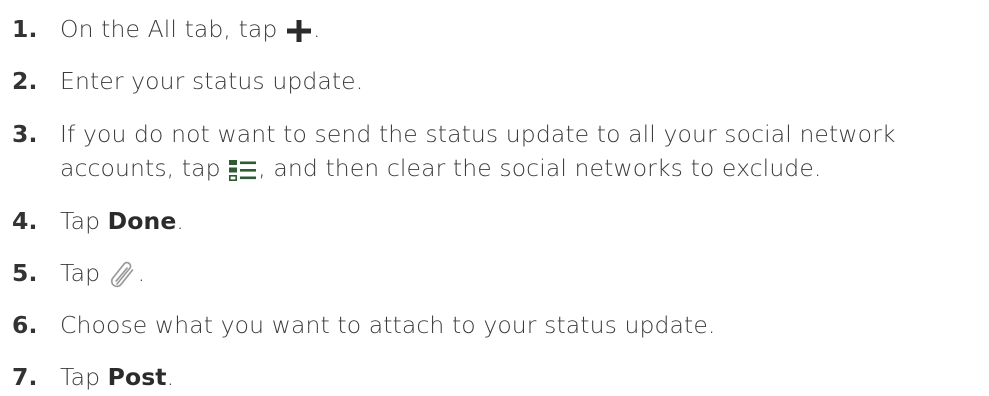 The image size is (989, 396). Describe the element at coordinates (144, 168) in the screenshot. I see `step-text-before: accounts, tap` at that location.